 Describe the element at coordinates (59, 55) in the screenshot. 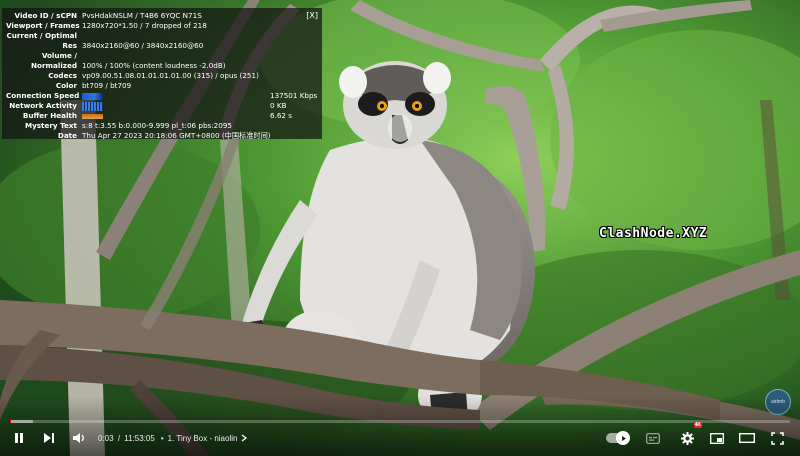

I see `stats-label: Volume /` at that location.